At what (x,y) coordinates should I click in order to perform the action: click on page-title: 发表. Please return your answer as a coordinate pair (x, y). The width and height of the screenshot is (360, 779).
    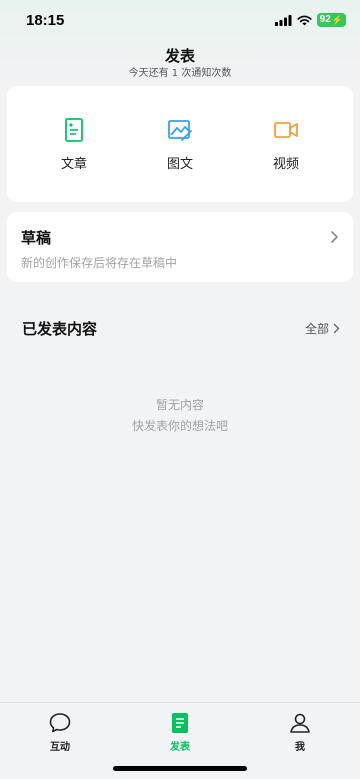
    Looking at the image, I should click on (179, 56).